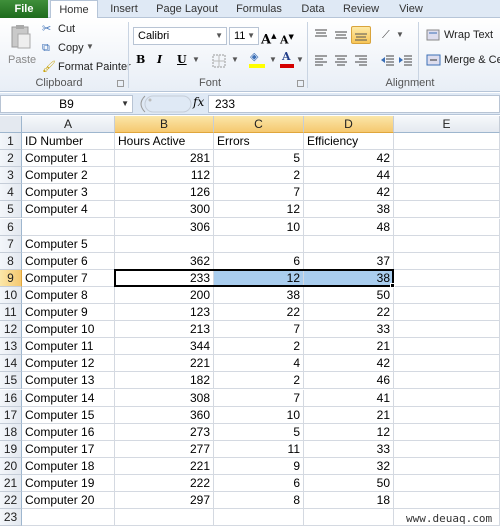  I want to click on formula-divider-handle, so click(165, 104).